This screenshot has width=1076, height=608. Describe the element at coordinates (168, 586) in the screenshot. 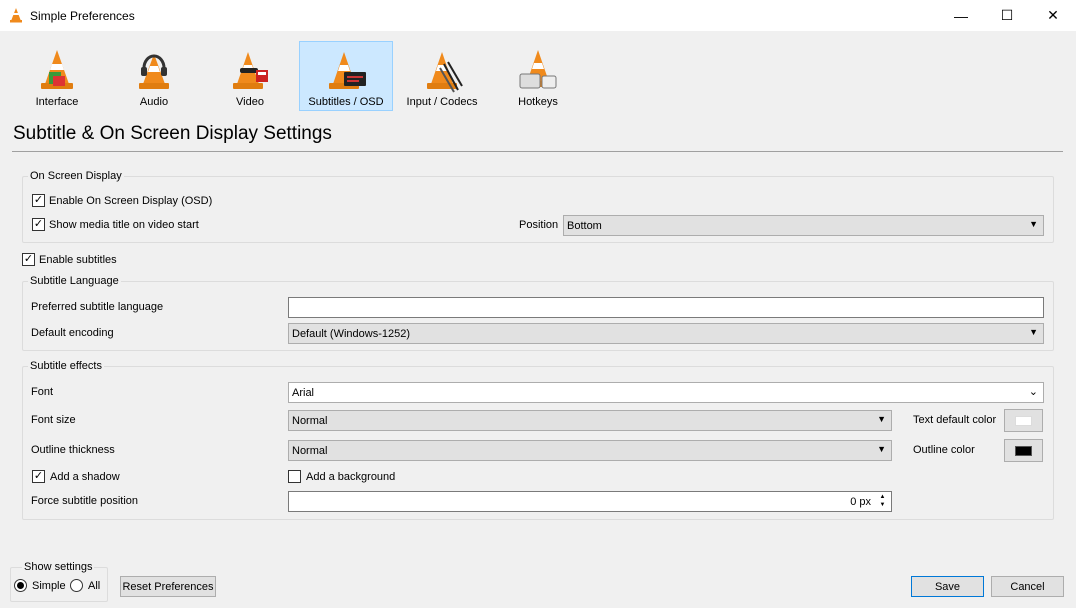

I see `reset-preferences-button: Reset Preferences` at that location.